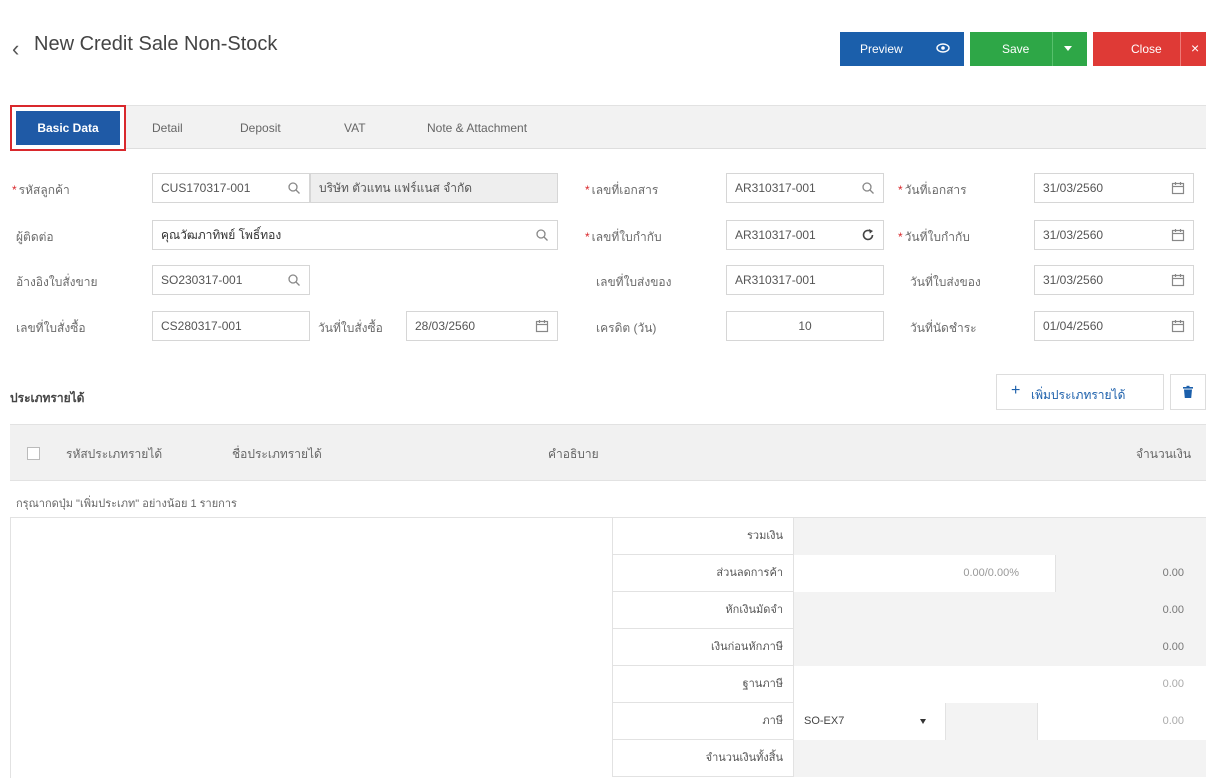 The height and width of the screenshot is (778, 1206). What do you see at coordinates (932, 190) in the screenshot?
I see `doc-date-label: * วันที่เอกสาร` at bounding box center [932, 190].